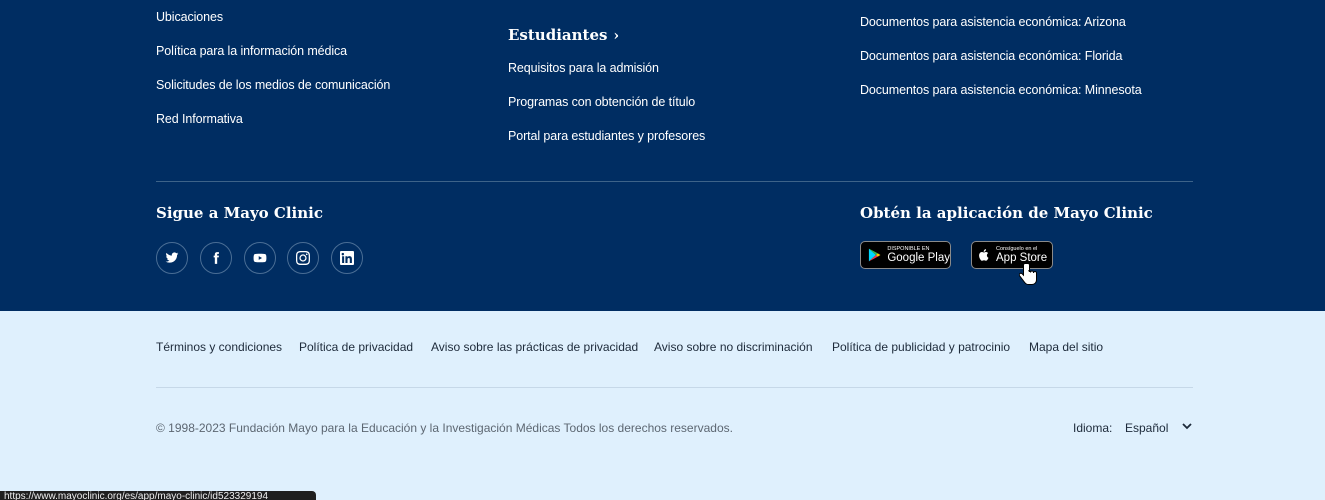 The image size is (1325, 500). What do you see at coordinates (534, 347) in the screenshot?
I see `legal-link-practicas-privacidad: Aviso sobre las prácticas de privacidad` at bounding box center [534, 347].